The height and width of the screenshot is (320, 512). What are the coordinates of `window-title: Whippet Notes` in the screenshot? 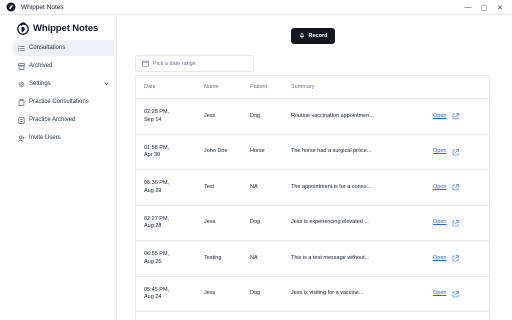 It's located at (42, 7).